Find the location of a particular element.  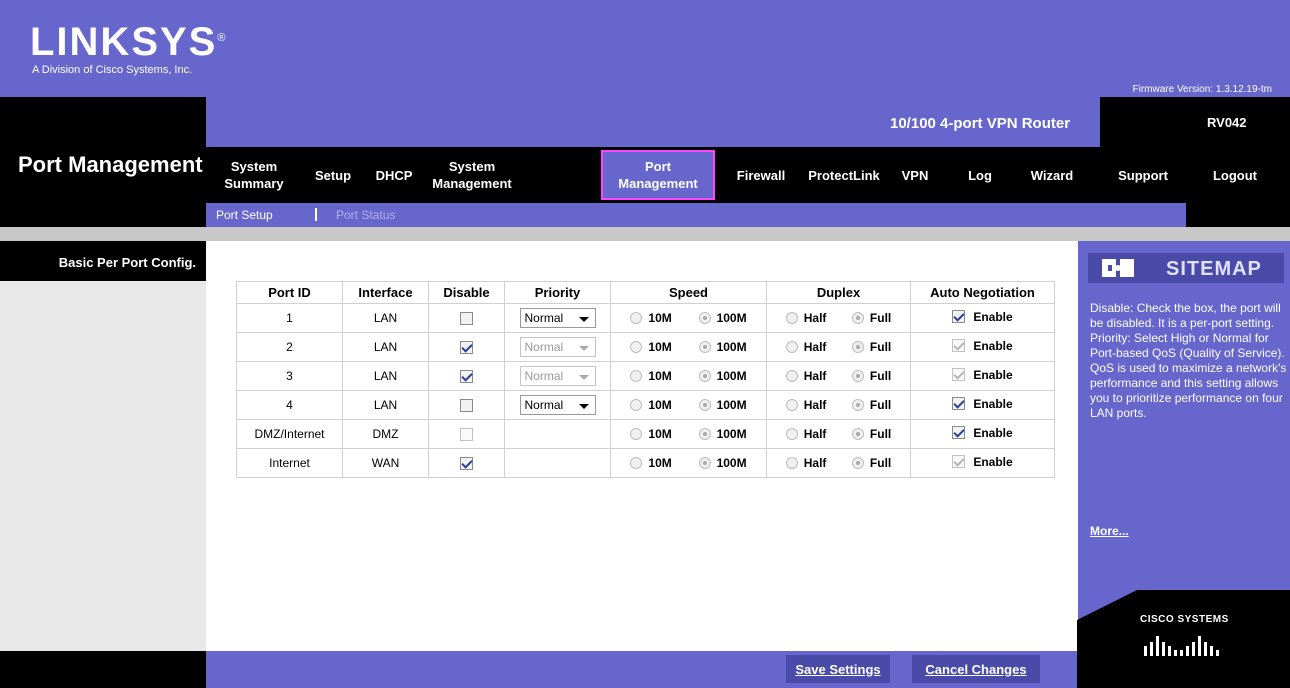

nav-vpn: VPN is located at coordinates (915, 175).